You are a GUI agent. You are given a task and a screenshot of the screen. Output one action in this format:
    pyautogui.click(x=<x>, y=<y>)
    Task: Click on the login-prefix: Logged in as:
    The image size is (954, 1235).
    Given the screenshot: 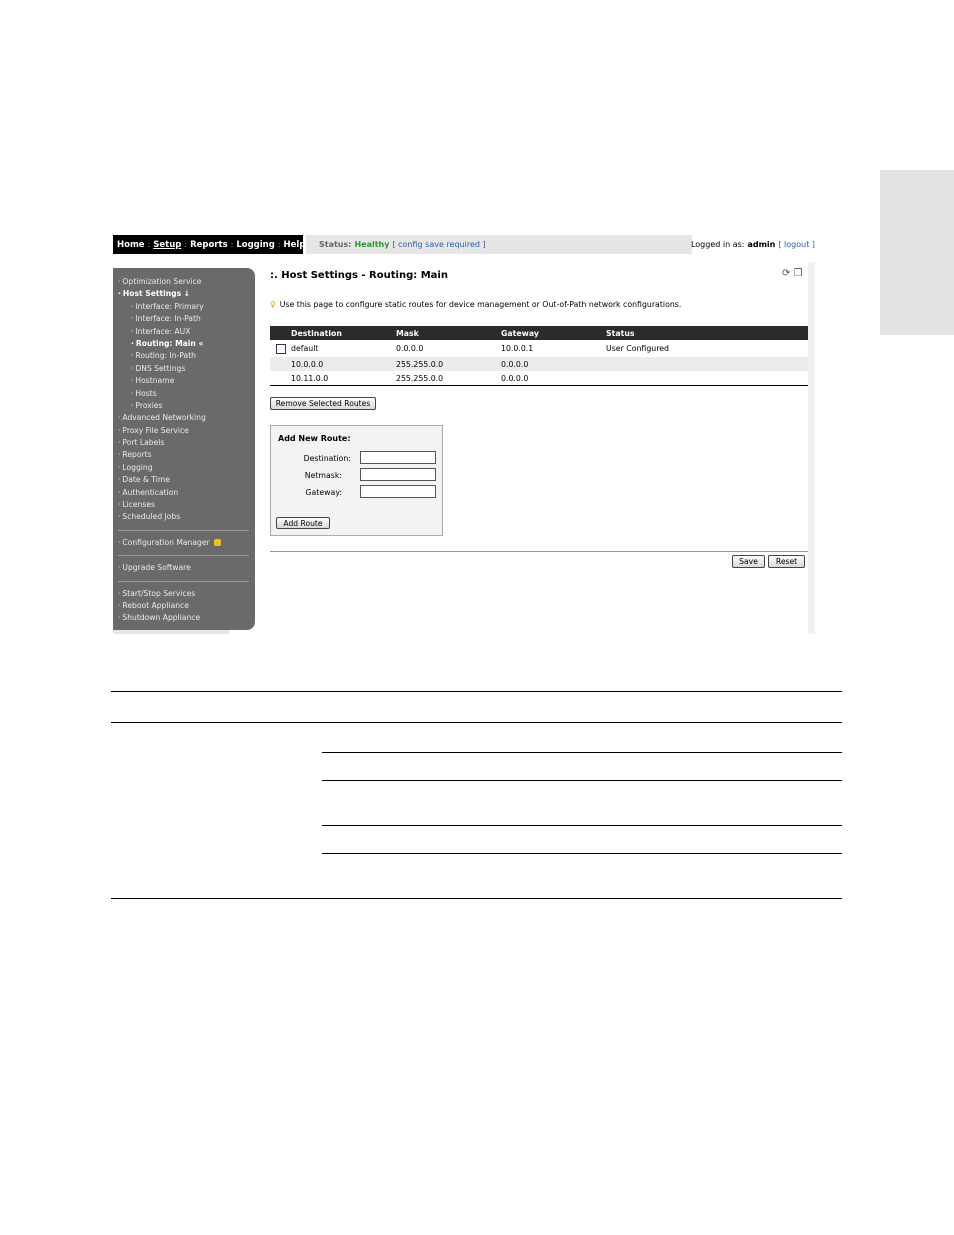 What is the action you would take?
    pyautogui.click(x=717, y=244)
    